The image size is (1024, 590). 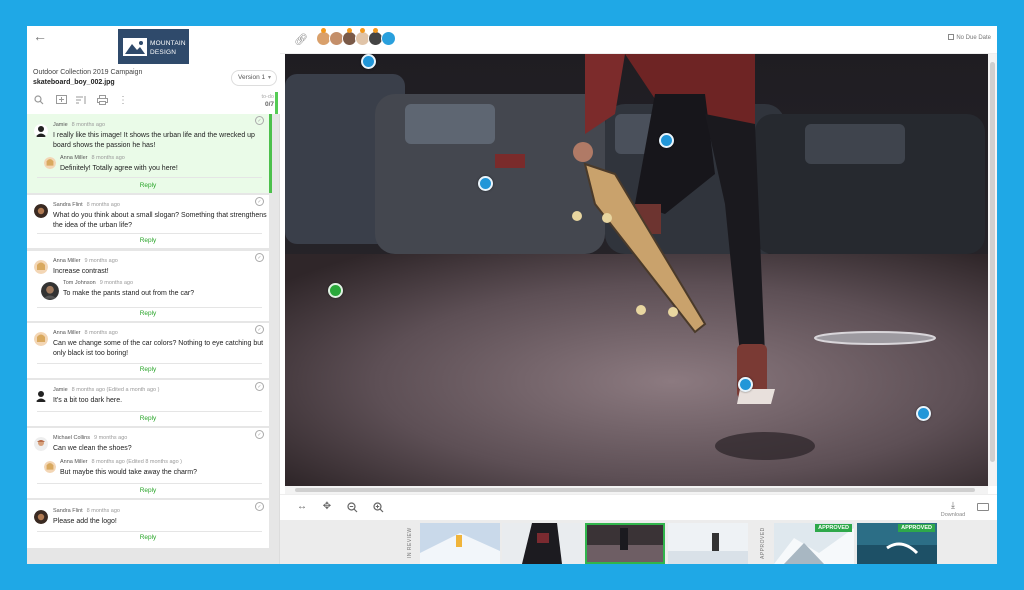 I want to click on vertical-scrollbar, so click(x=992, y=270).